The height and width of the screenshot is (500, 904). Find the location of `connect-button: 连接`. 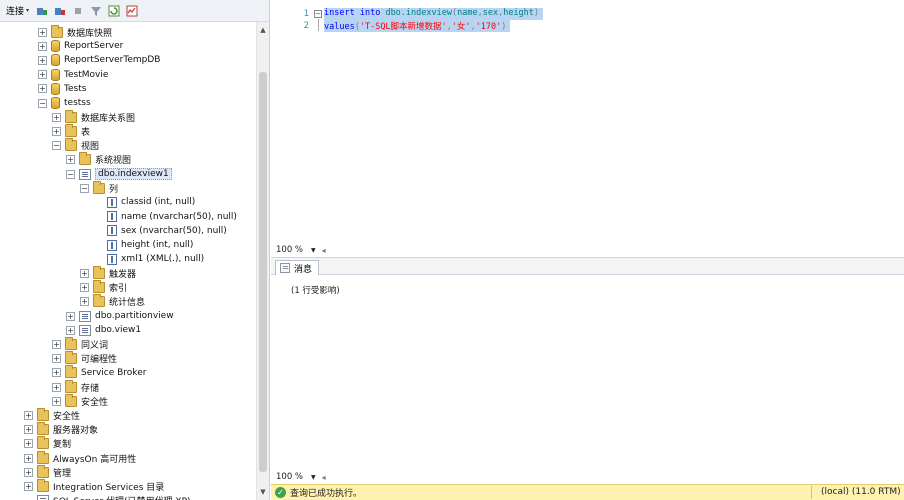

connect-button: 连接 is located at coordinates (15, 10).